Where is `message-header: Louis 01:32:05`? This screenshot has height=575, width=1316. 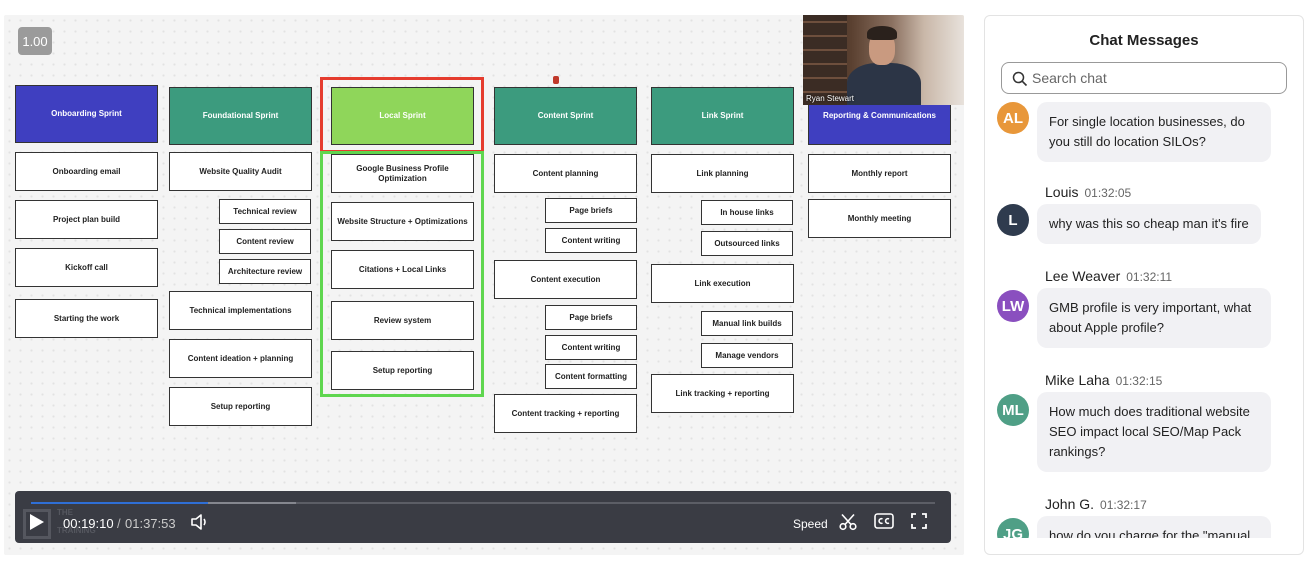 message-header: Louis 01:32:05 is located at coordinates (1088, 192).